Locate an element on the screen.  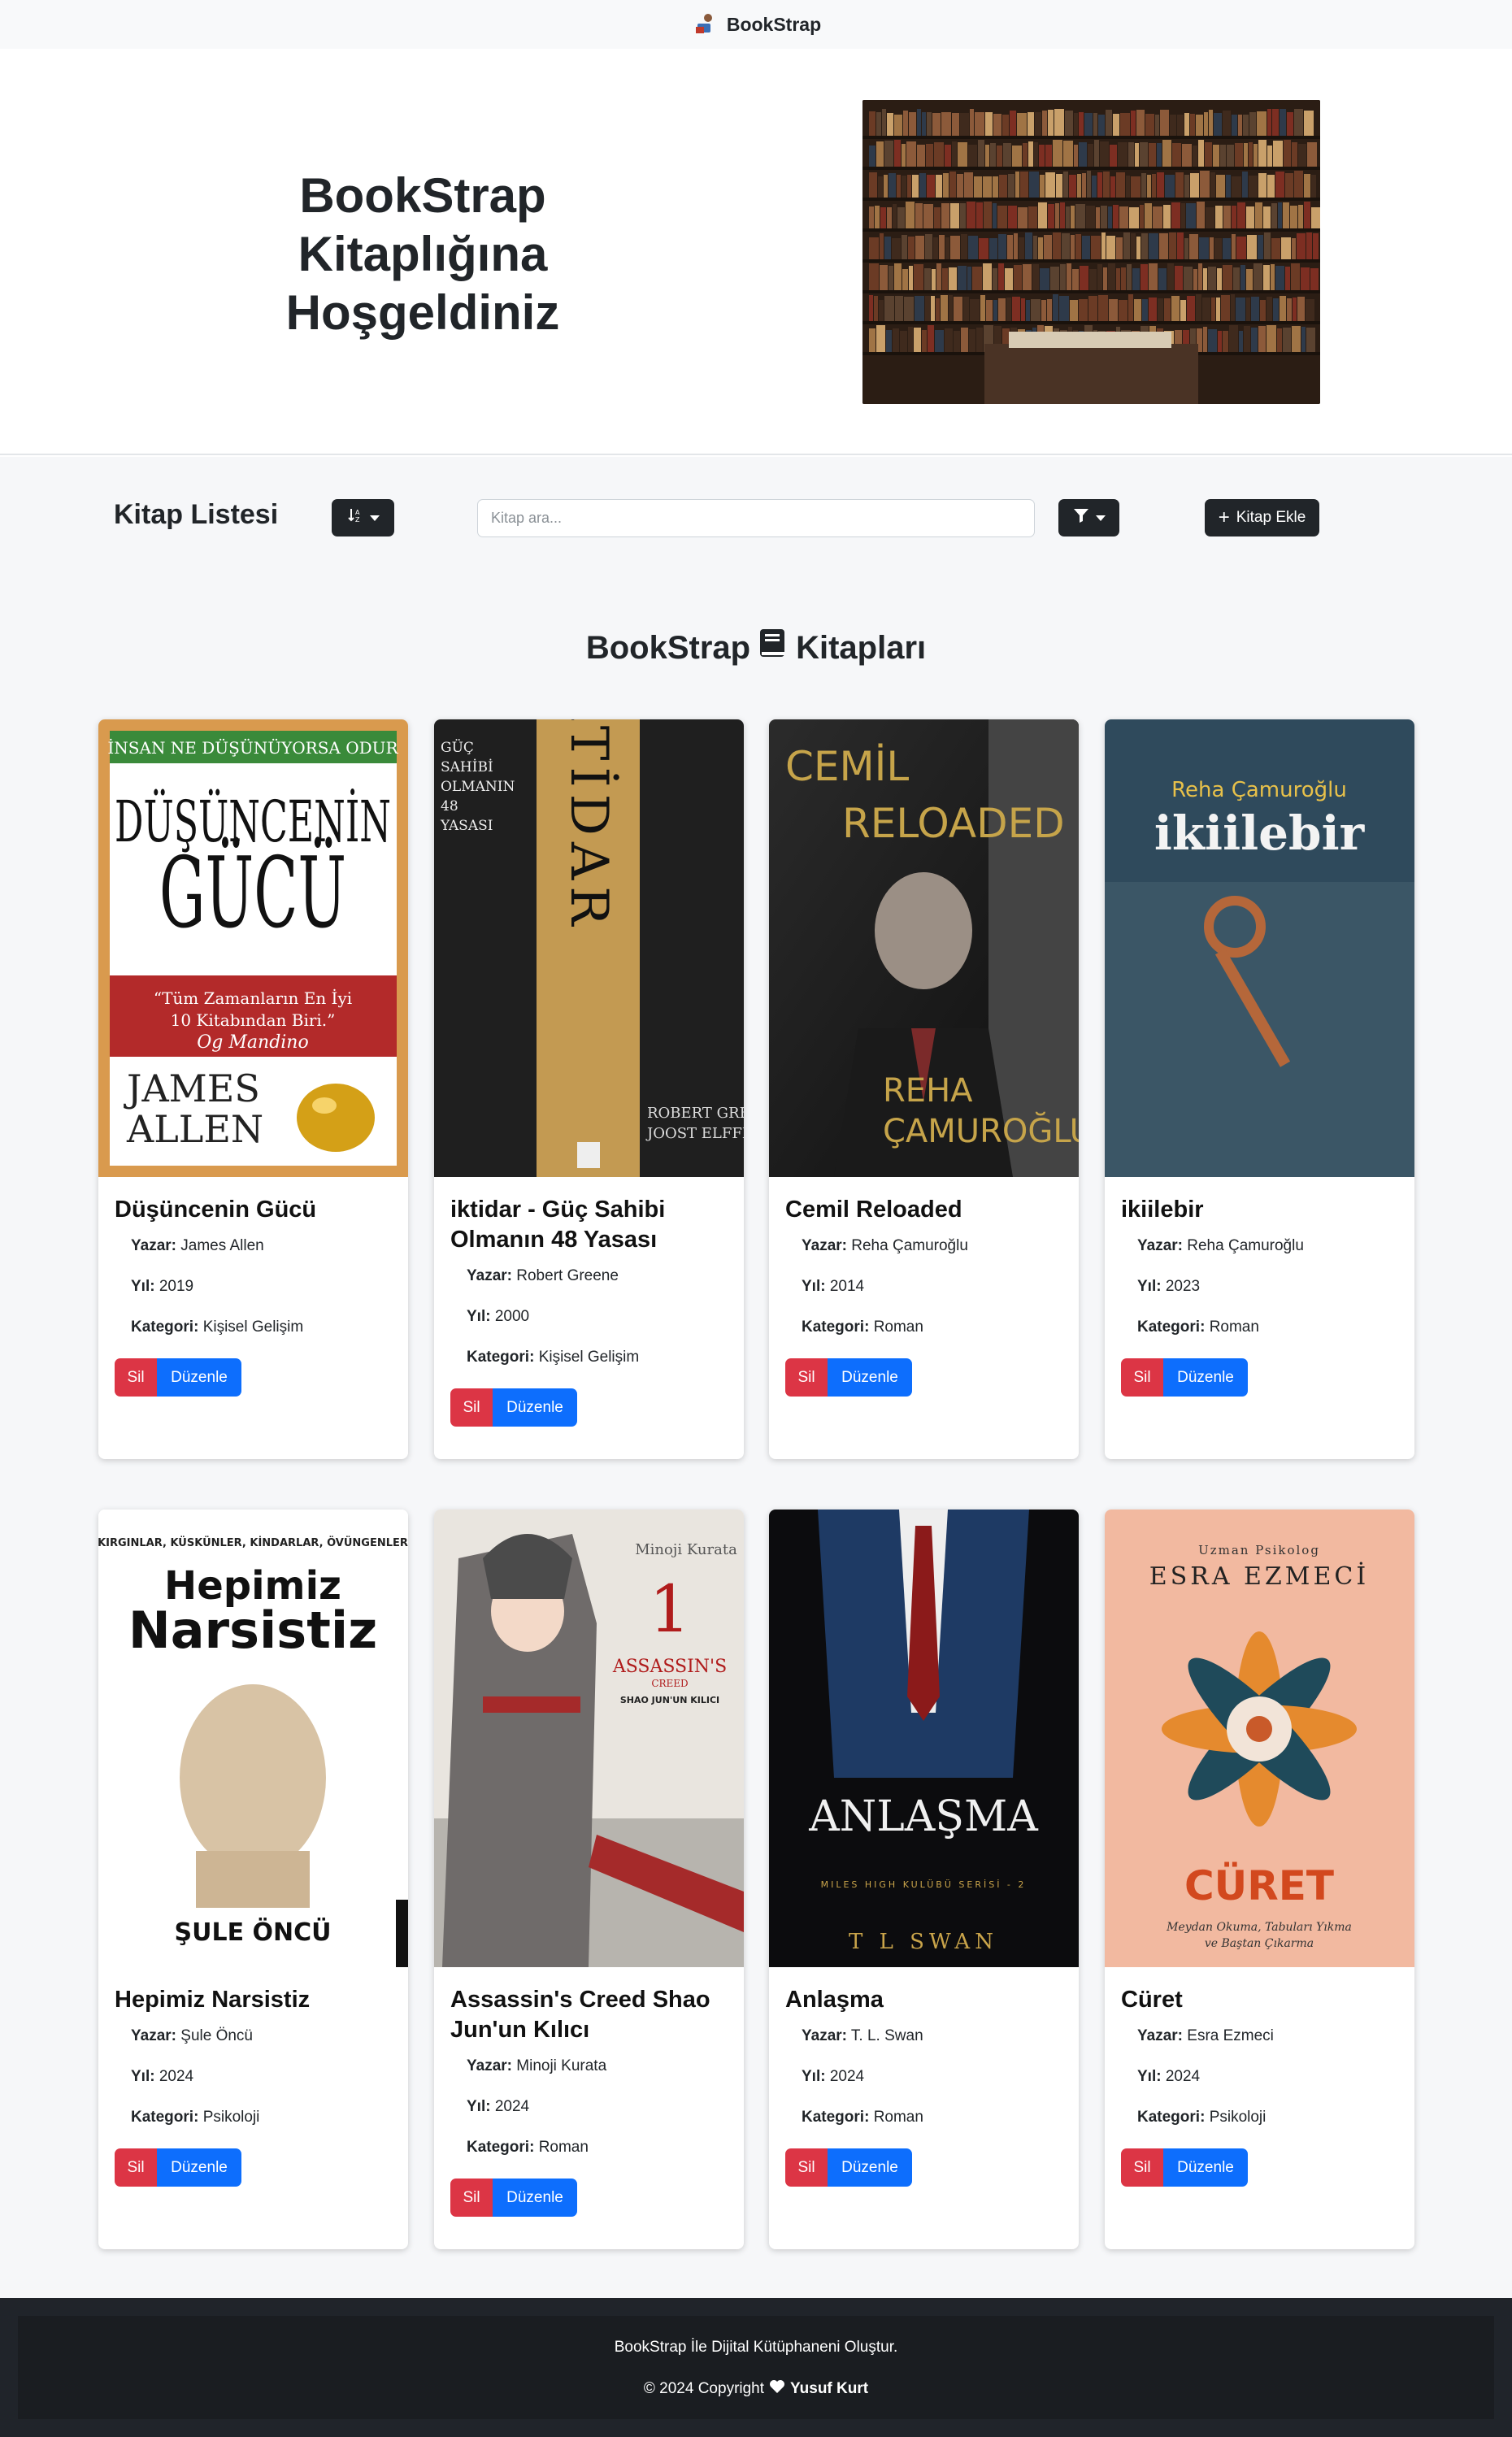
search-input is located at coordinates (756, 518).